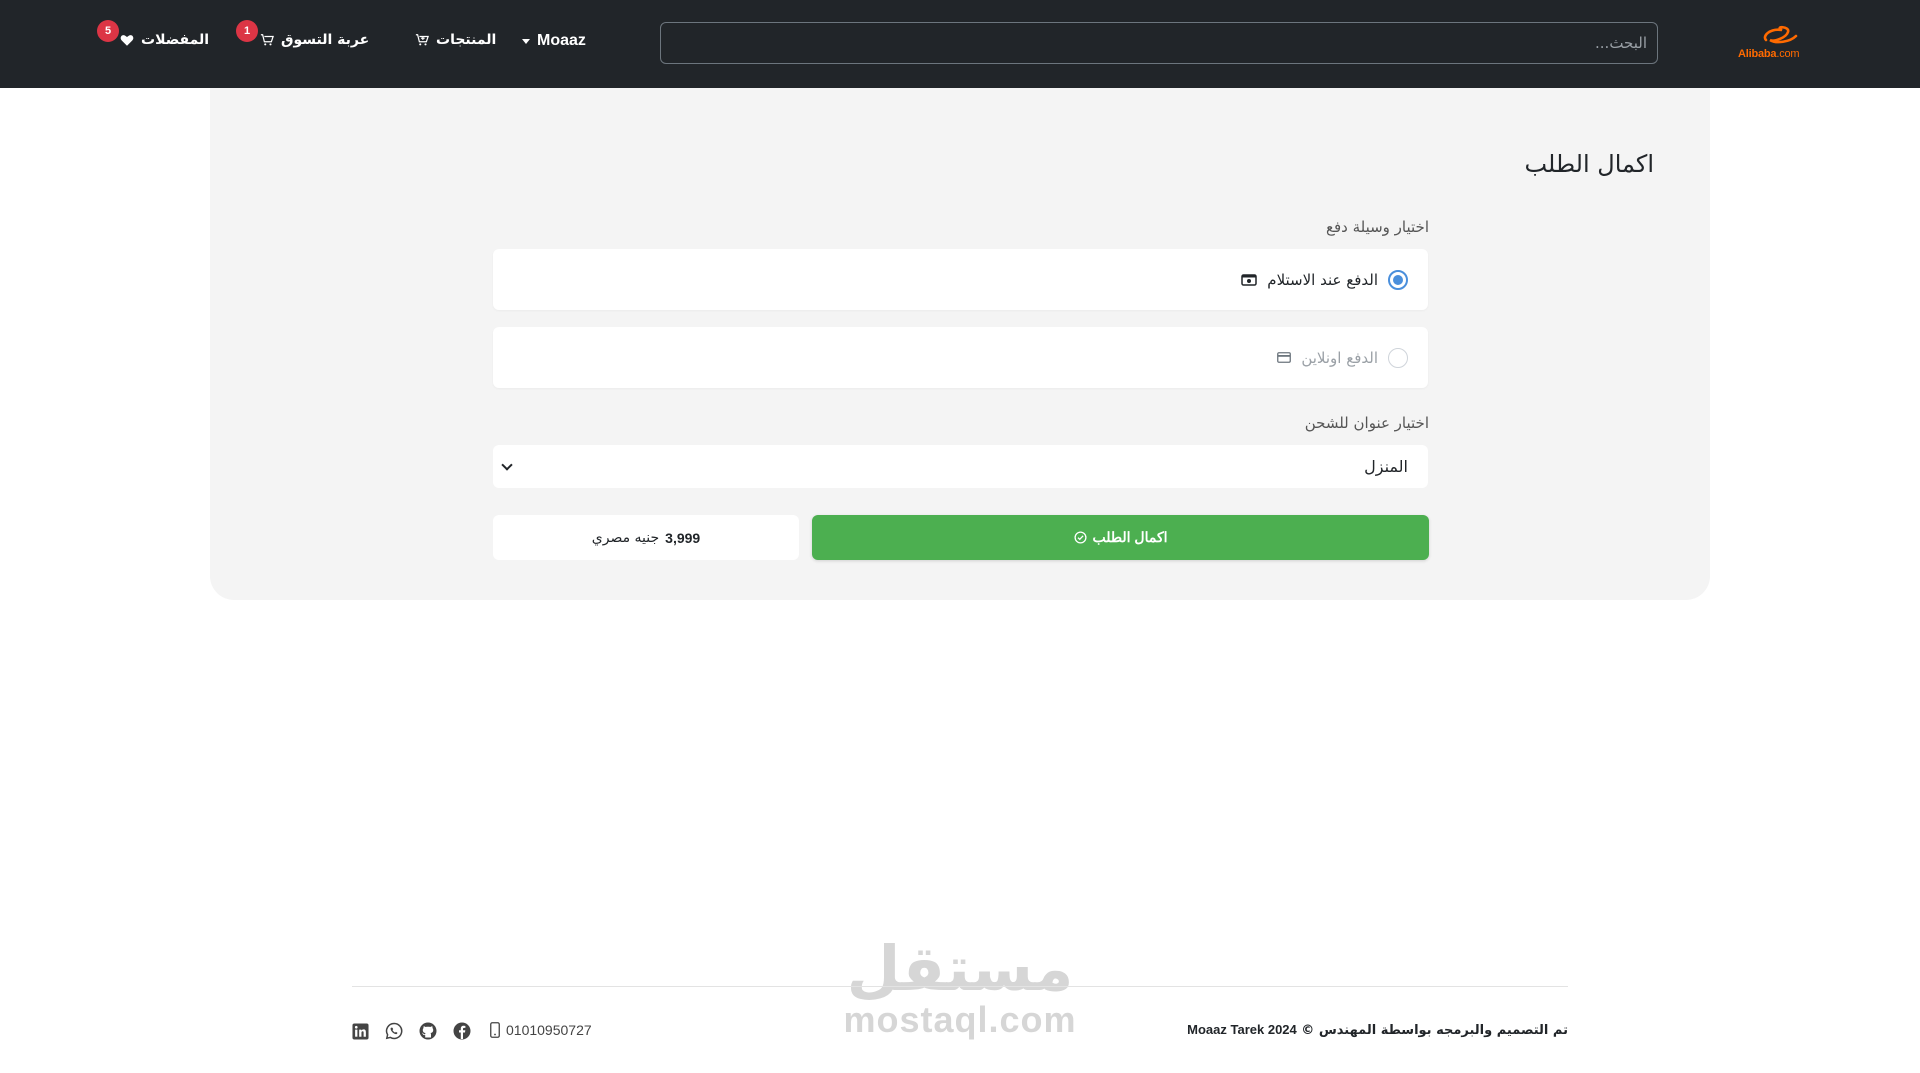 This screenshot has height=1073, width=1920. I want to click on logo-text: Alibaba.com, so click(1769, 54).